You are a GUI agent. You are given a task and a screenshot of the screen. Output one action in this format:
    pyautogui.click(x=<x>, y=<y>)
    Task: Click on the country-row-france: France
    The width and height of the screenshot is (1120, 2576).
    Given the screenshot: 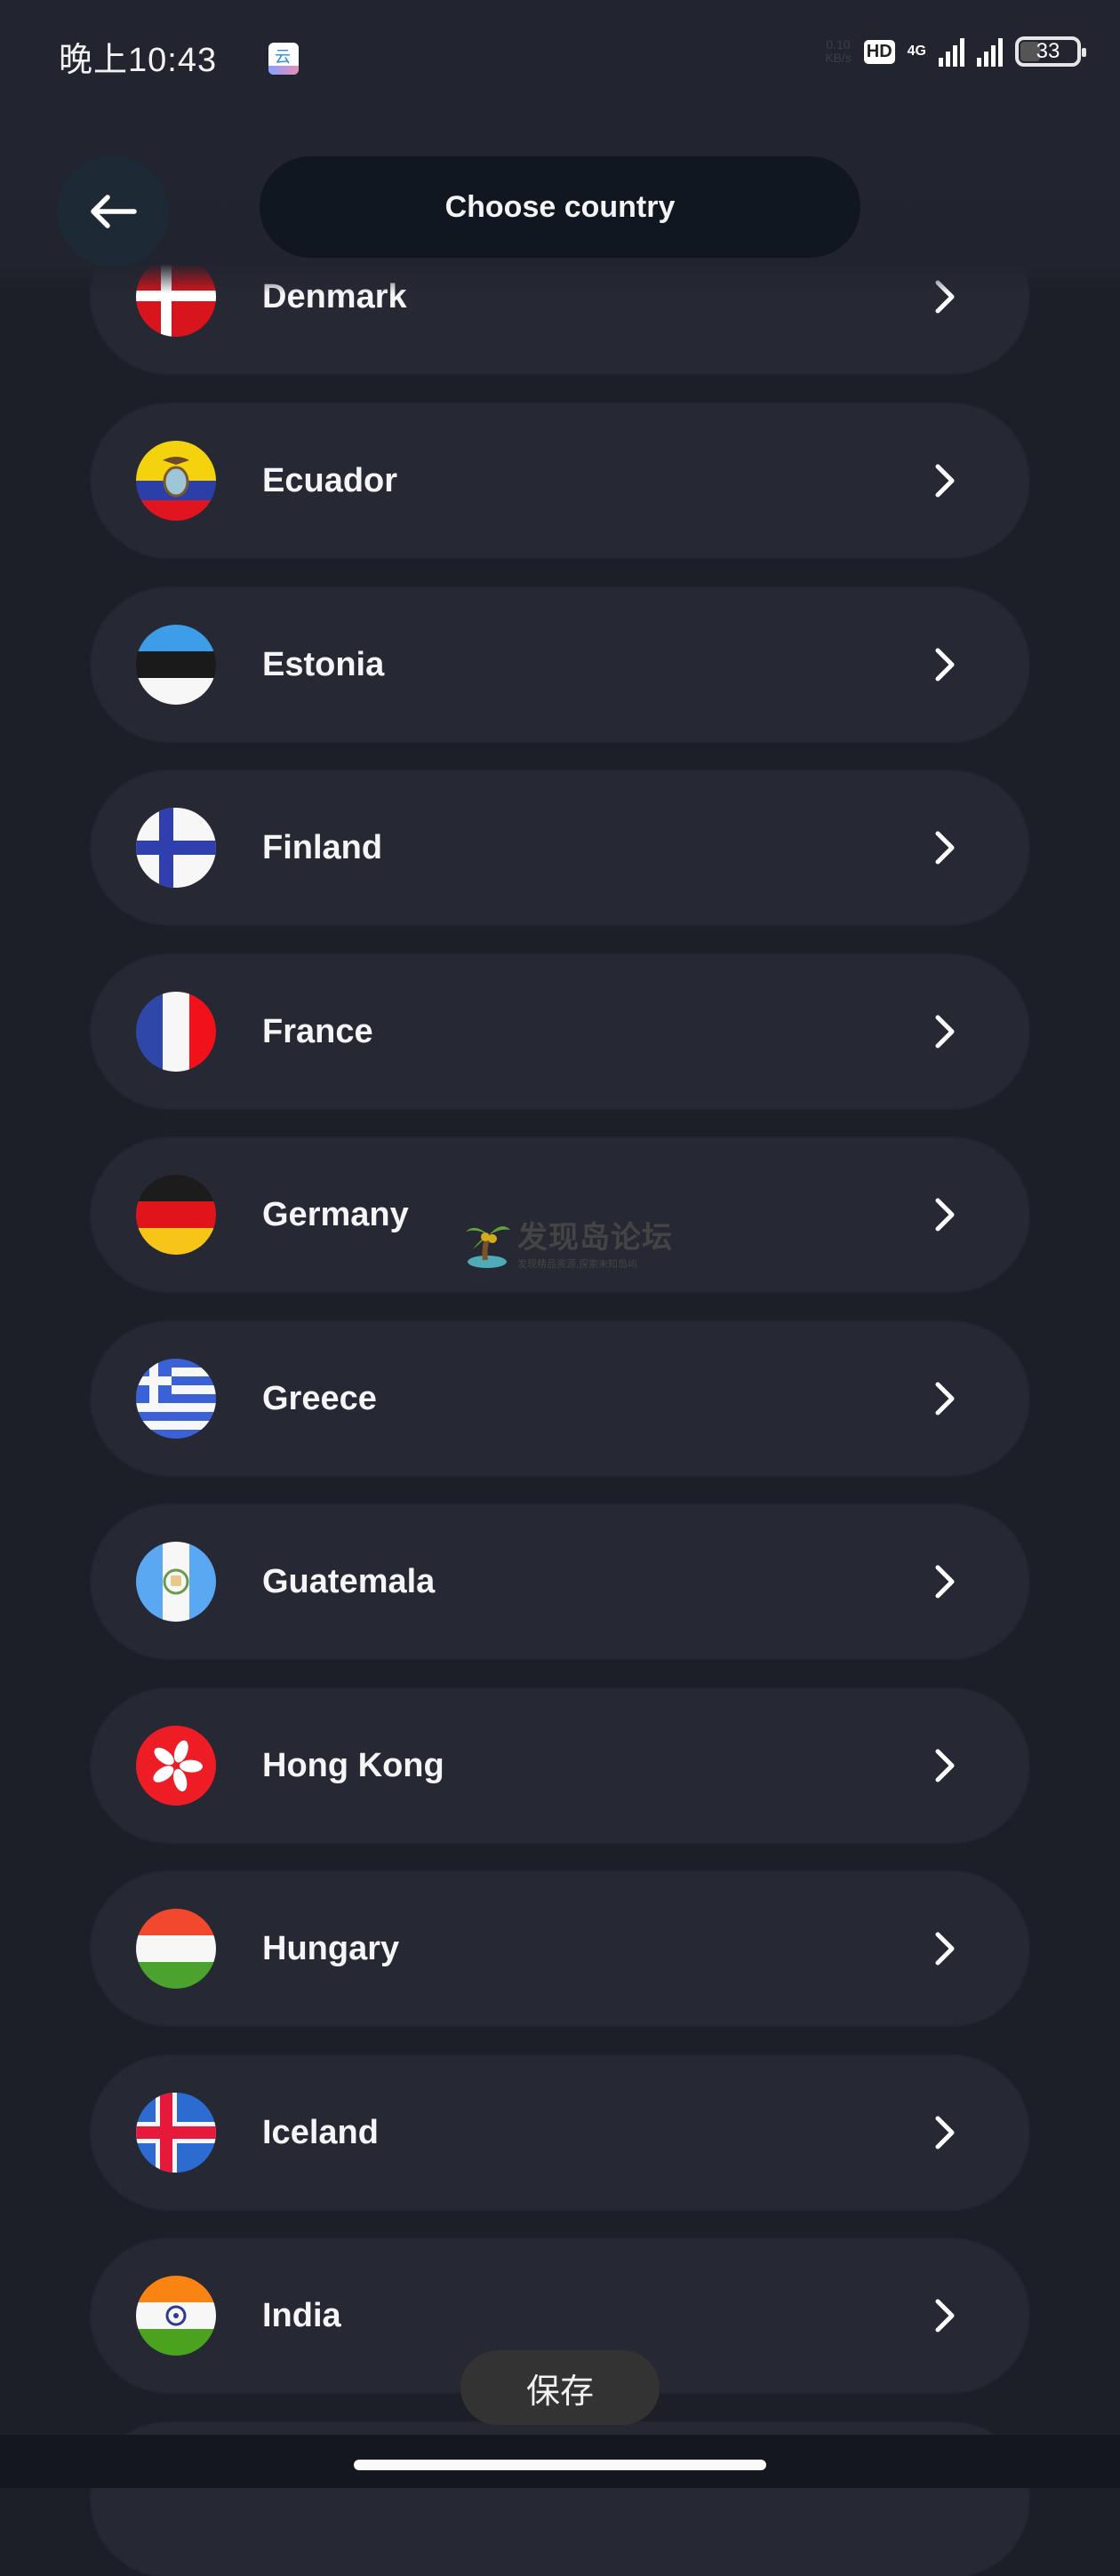 What is the action you would take?
    pyautogui.click(x=560, y=1031)
    